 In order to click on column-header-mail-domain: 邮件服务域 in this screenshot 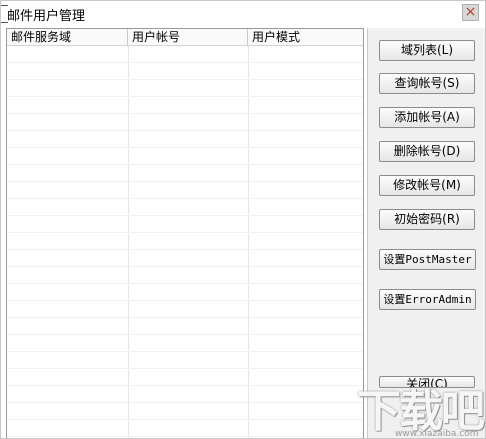, I will do `click(67, 37)`.